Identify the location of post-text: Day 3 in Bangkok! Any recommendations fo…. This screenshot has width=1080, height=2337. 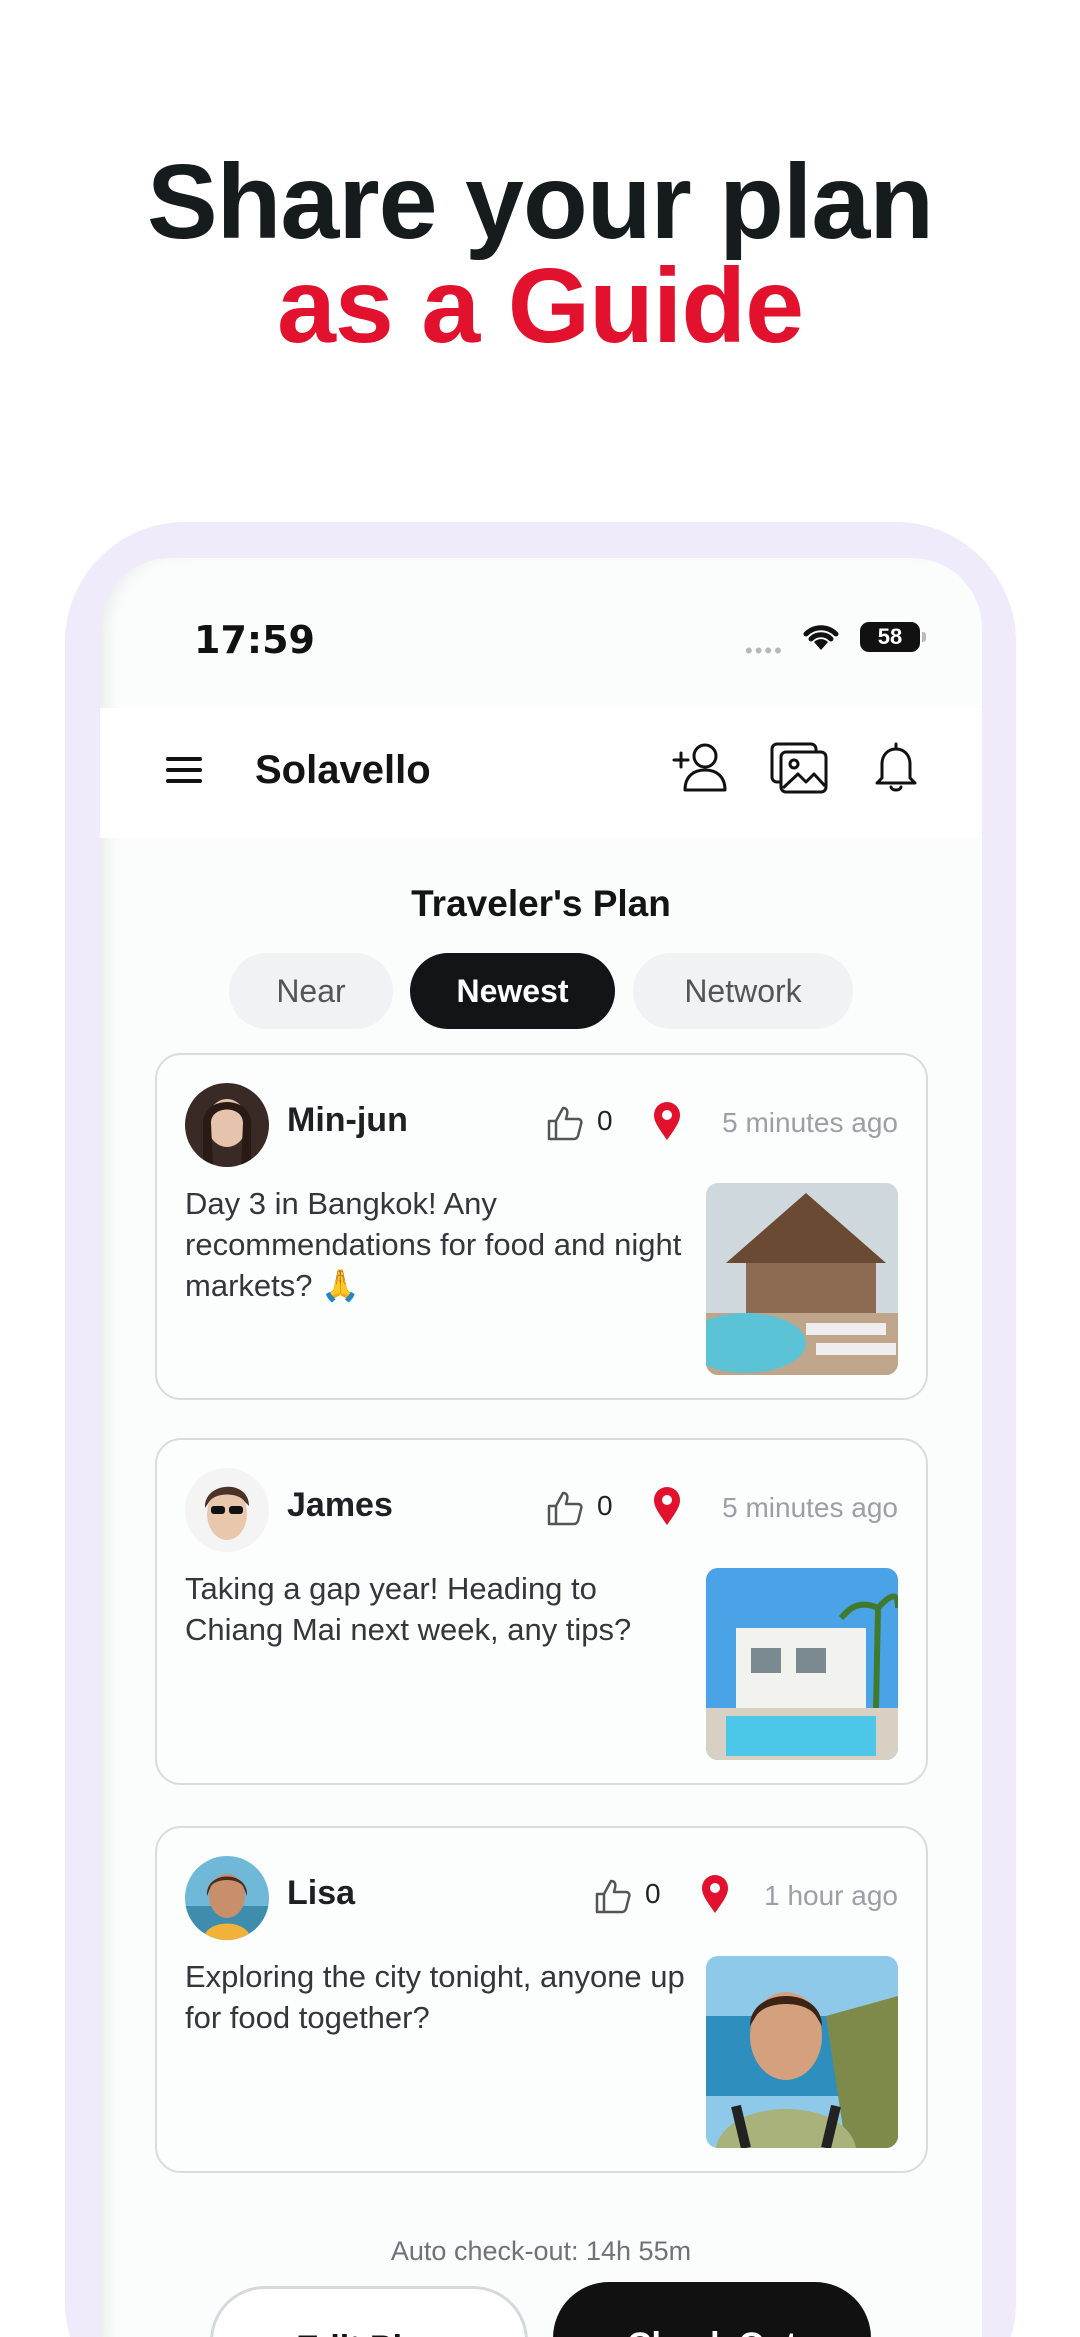
(433, 1244).